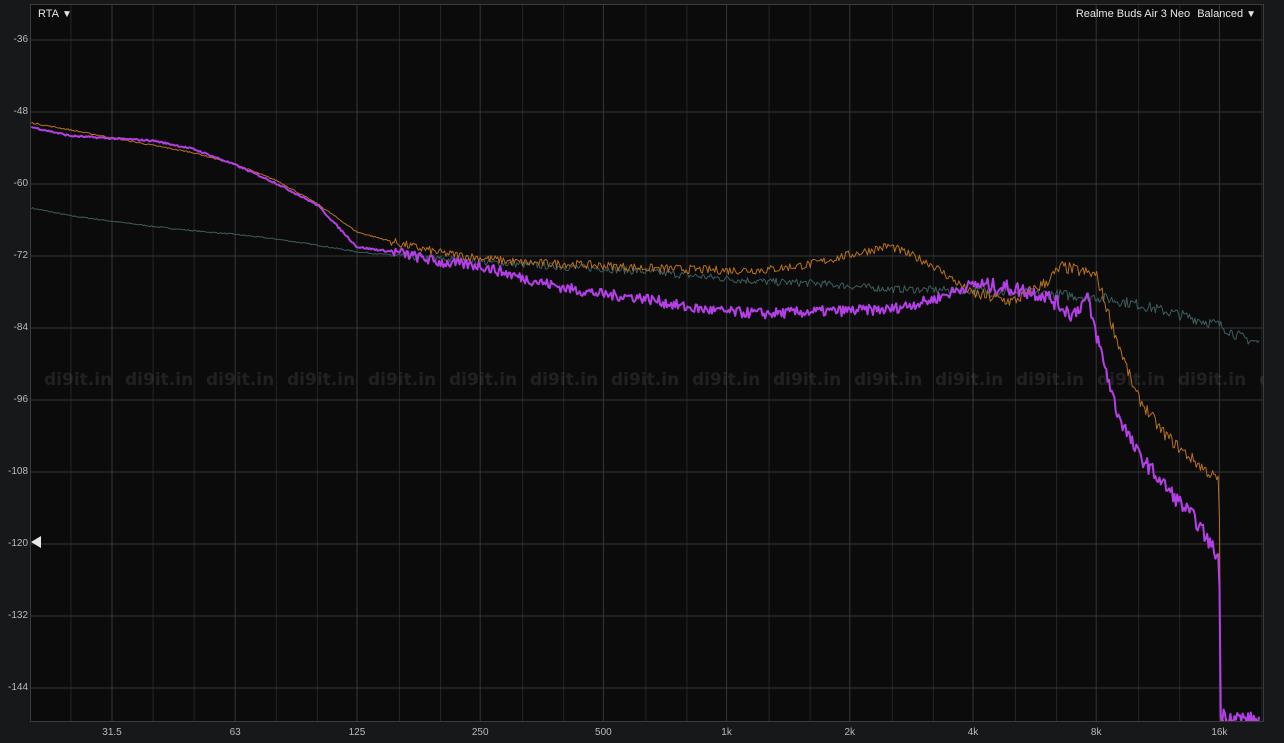 This screenshot has height=743, width=1284. Describe the element at coordinates (235, 732) in the screenshot. I see `x-tick-label: 63` at that location.